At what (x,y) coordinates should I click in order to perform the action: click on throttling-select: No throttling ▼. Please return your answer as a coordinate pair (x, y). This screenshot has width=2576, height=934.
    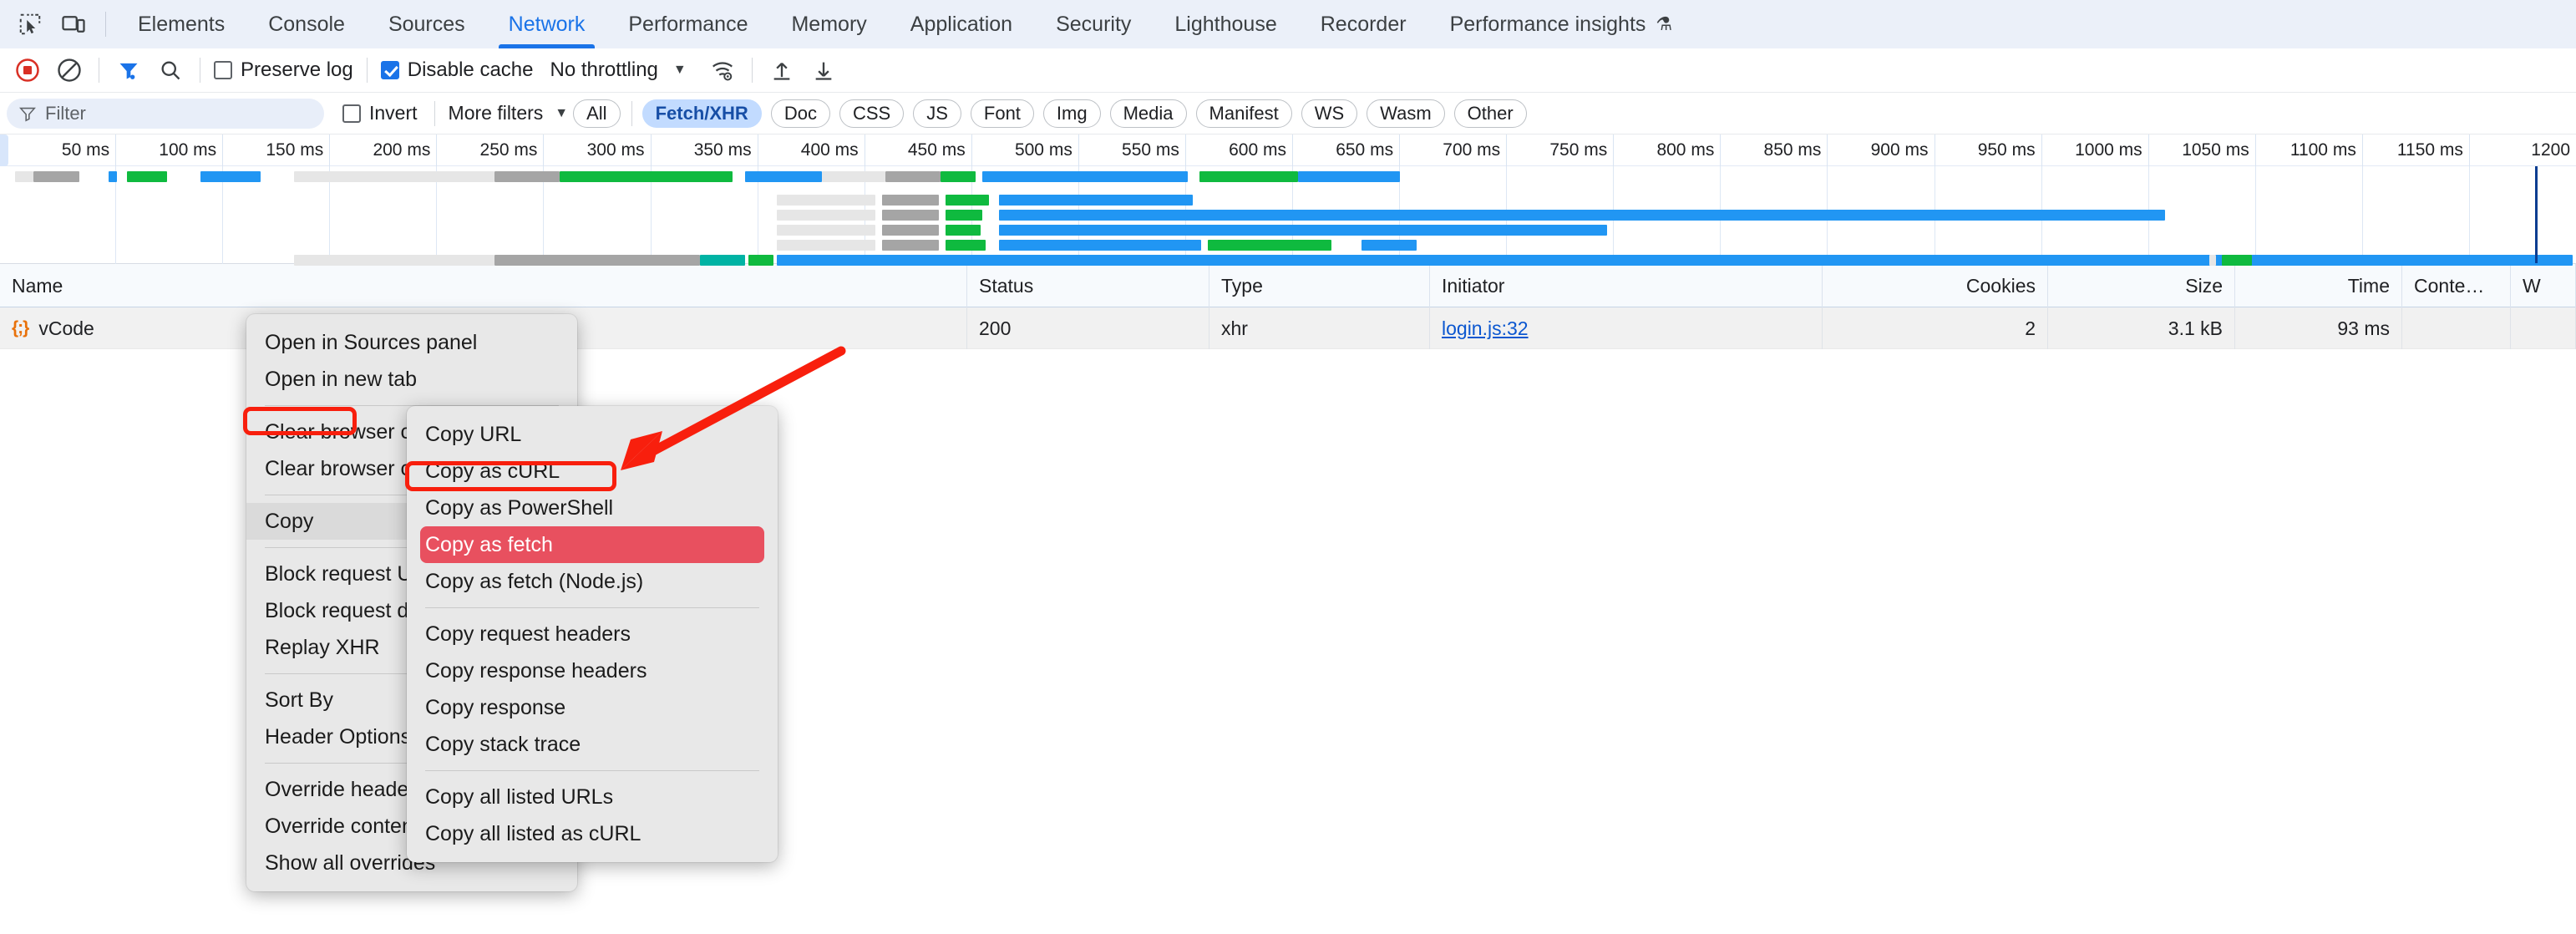
    Looking at the image, I should click on (618, 70).